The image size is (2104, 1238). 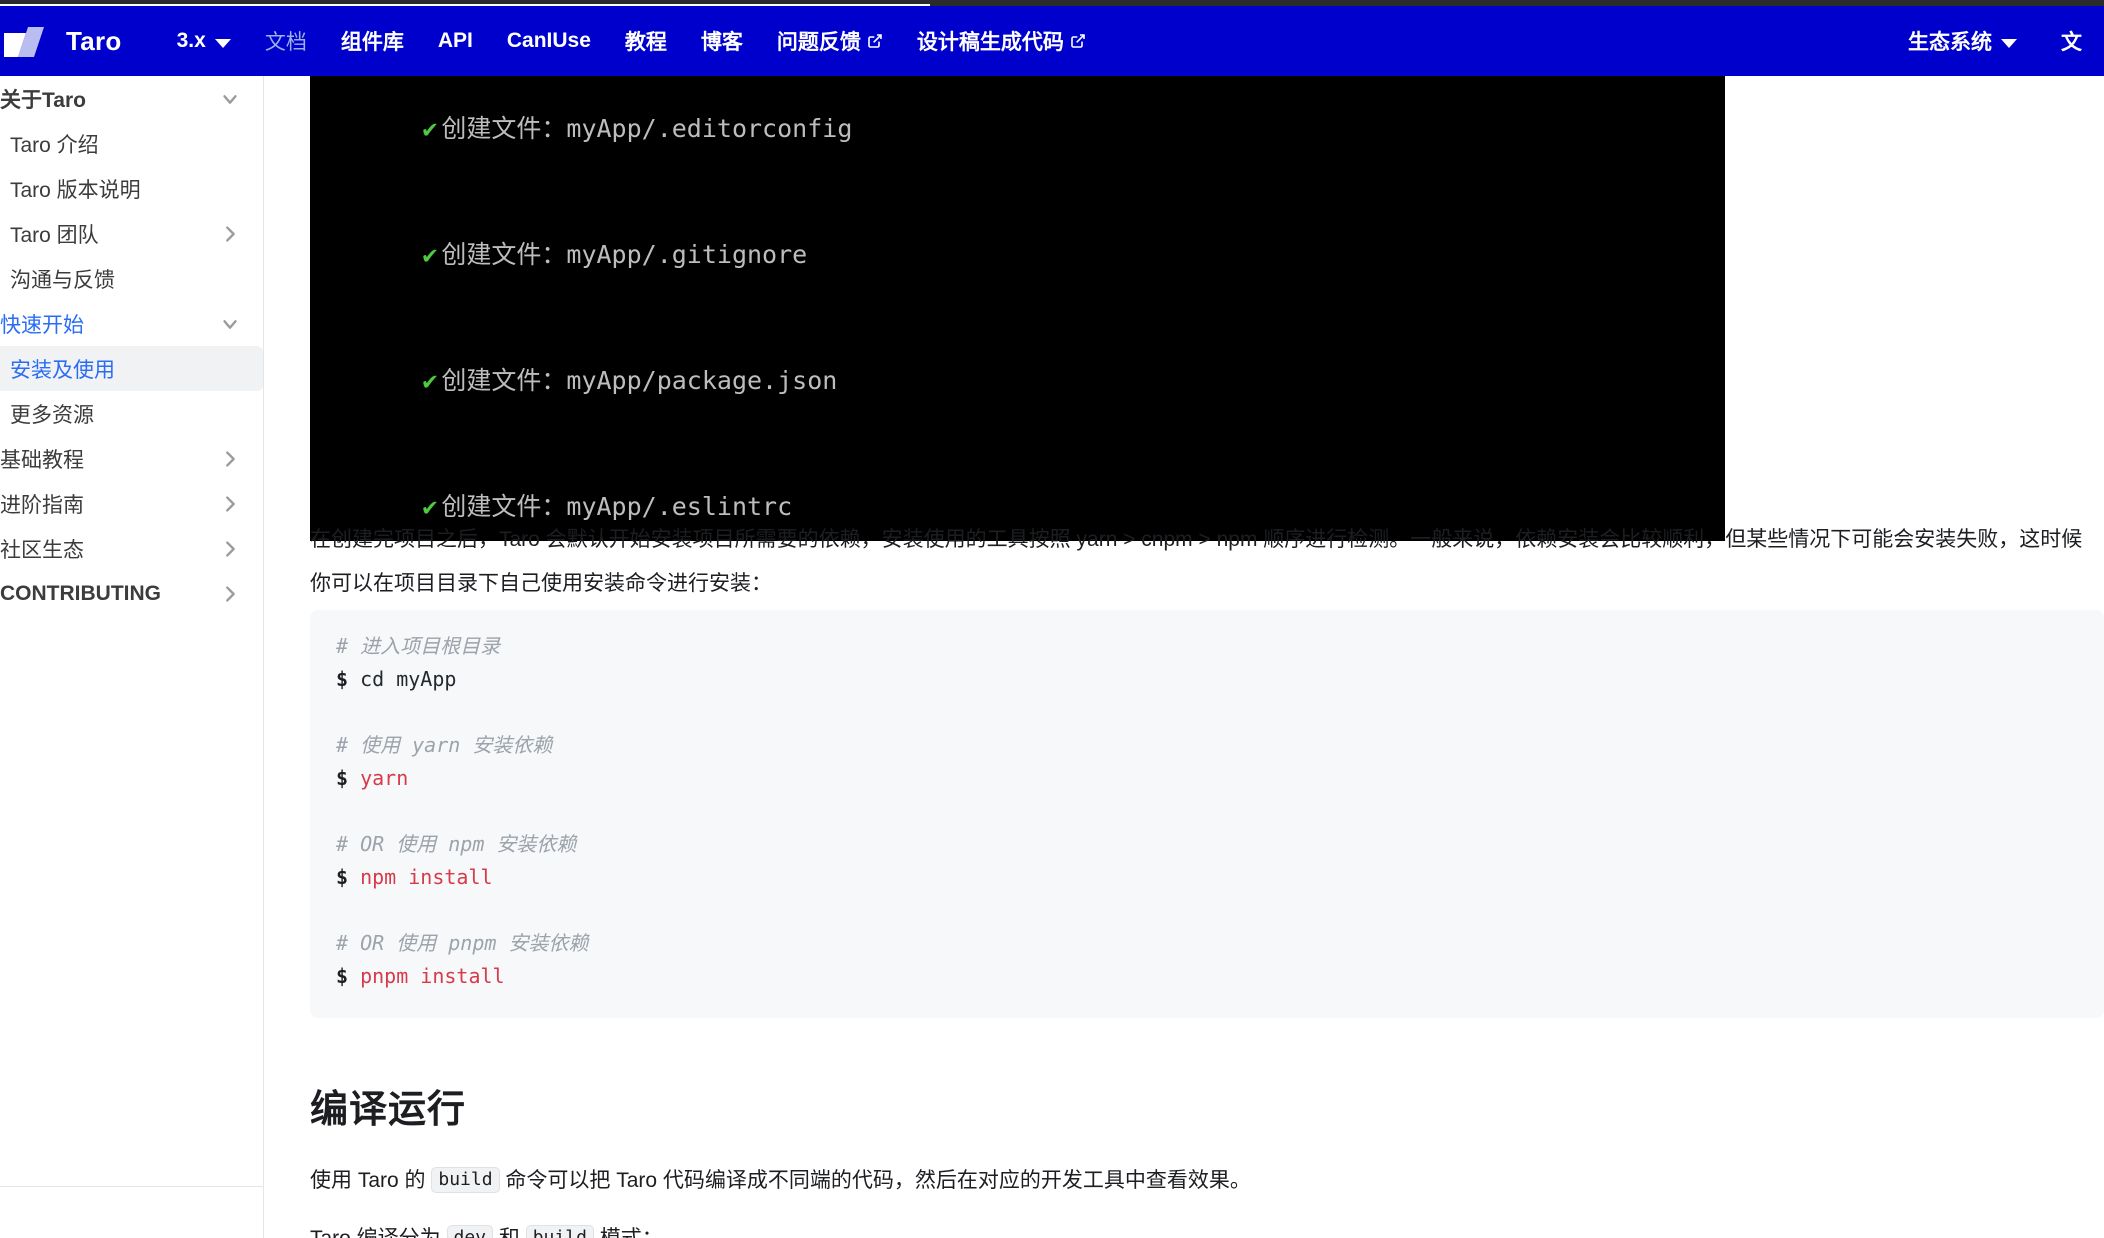 I want to click on brand-title: Taro, so click(x=94, y=40).